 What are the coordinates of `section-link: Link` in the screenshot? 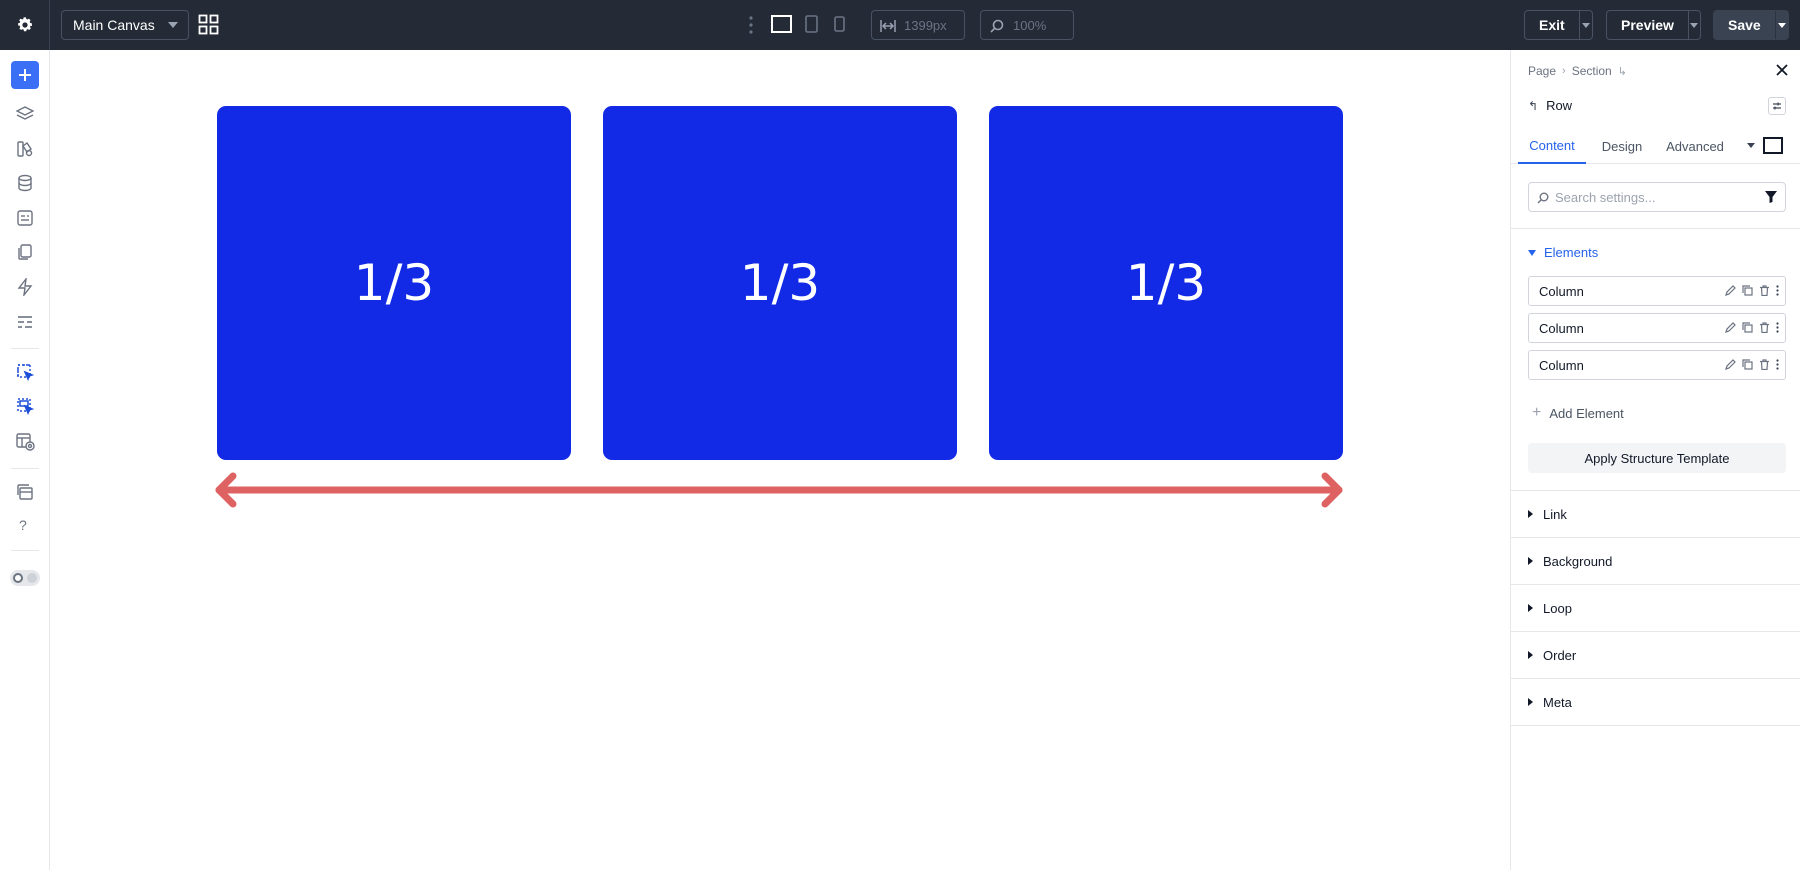 It's located at (1655, 513).